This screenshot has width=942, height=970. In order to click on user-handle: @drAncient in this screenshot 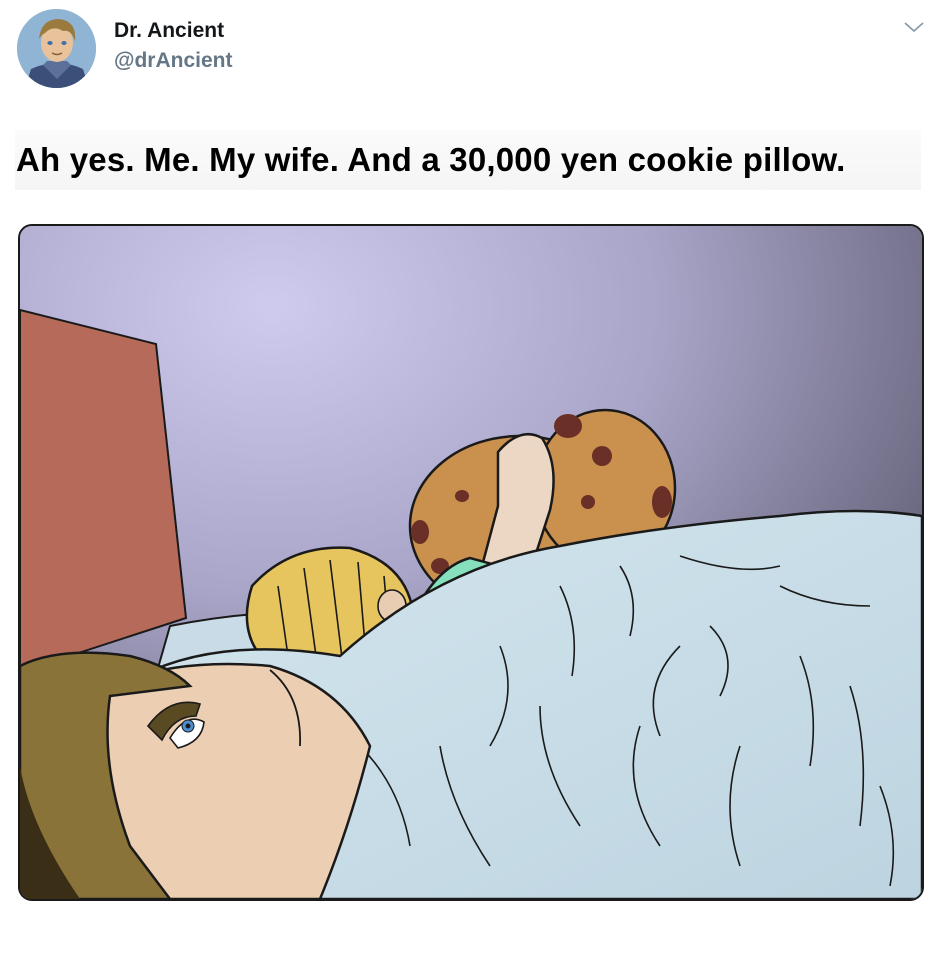, I will do `click(173, 61)`.